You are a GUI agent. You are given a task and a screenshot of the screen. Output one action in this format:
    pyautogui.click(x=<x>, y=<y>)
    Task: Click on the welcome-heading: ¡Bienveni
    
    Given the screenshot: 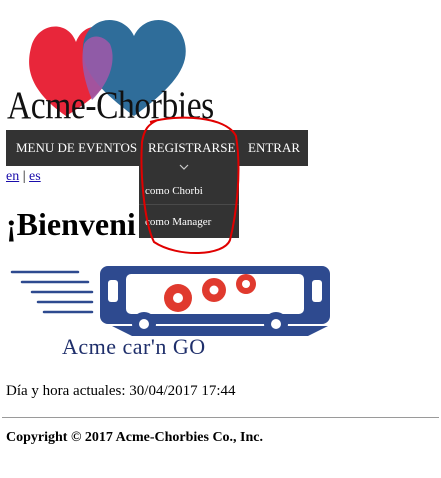 What is the action you would take?
    pyautogui.click(x=71, y=224)
    